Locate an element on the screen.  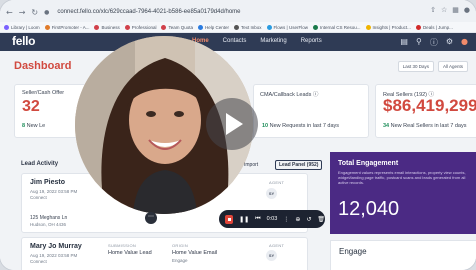
reload-icon: ↻ is located at coordinates (34, 12).